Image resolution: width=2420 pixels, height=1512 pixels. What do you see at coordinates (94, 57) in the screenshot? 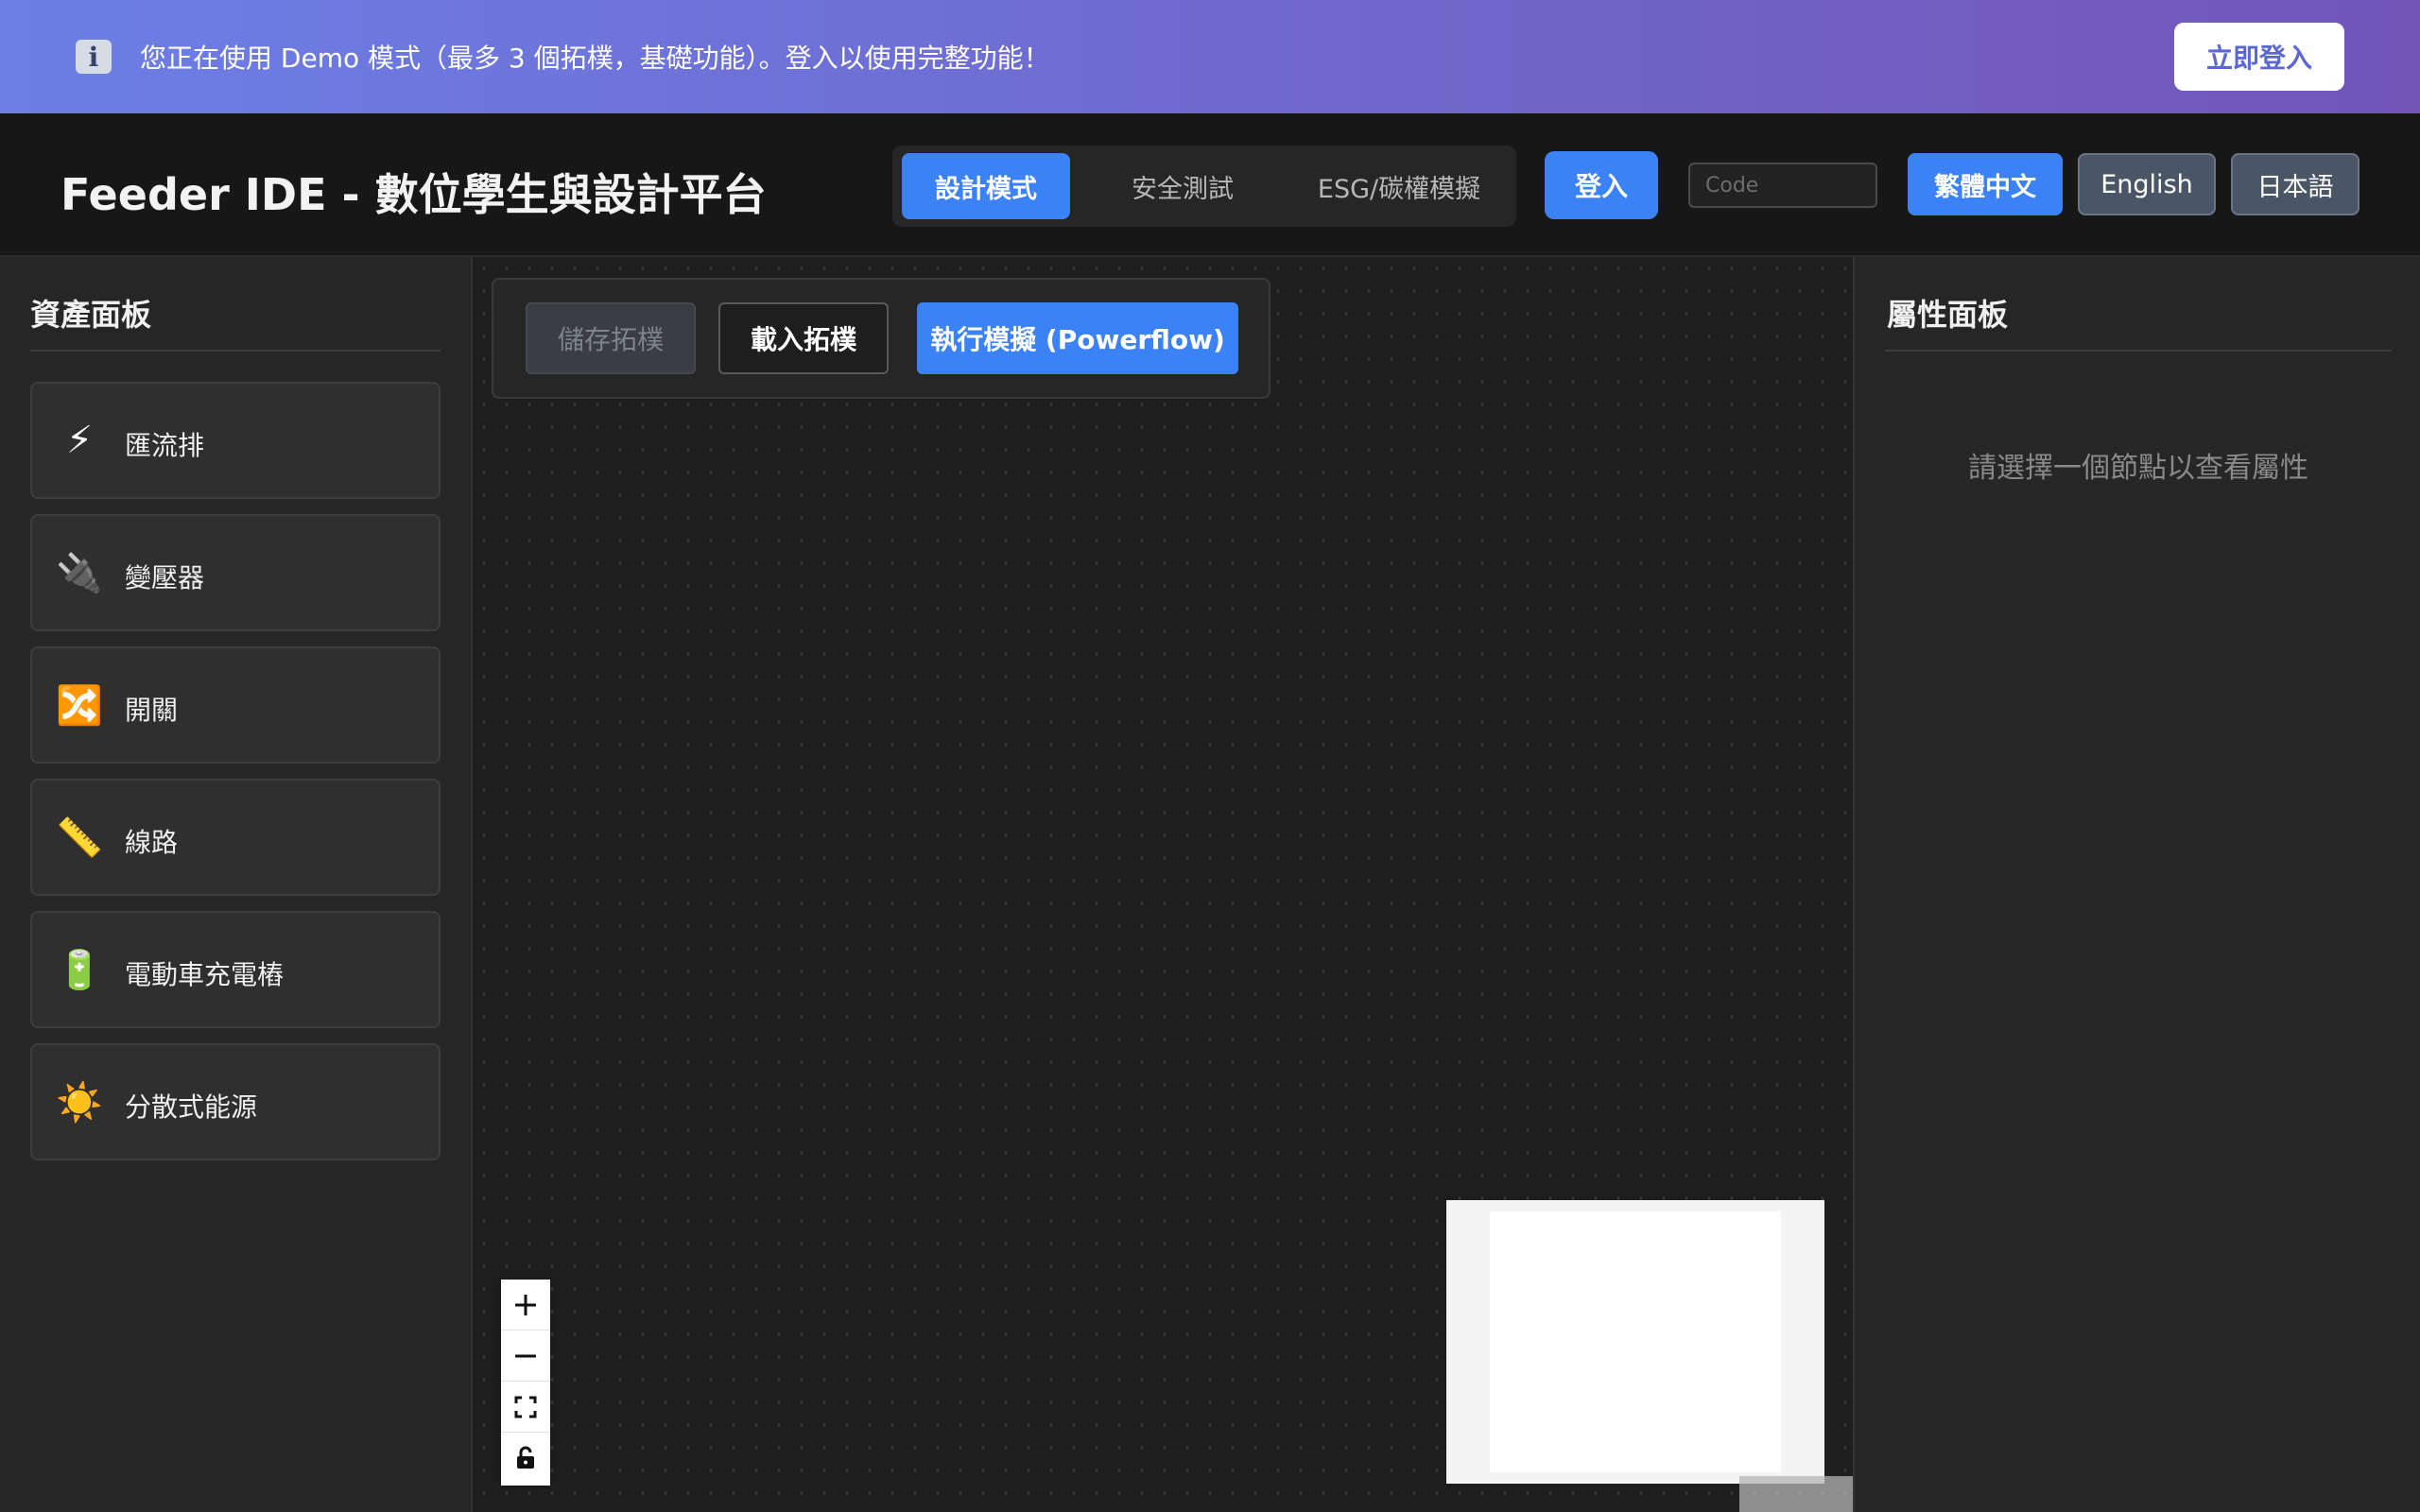
I see `info-icon: i` at bounding box center [94, 57].